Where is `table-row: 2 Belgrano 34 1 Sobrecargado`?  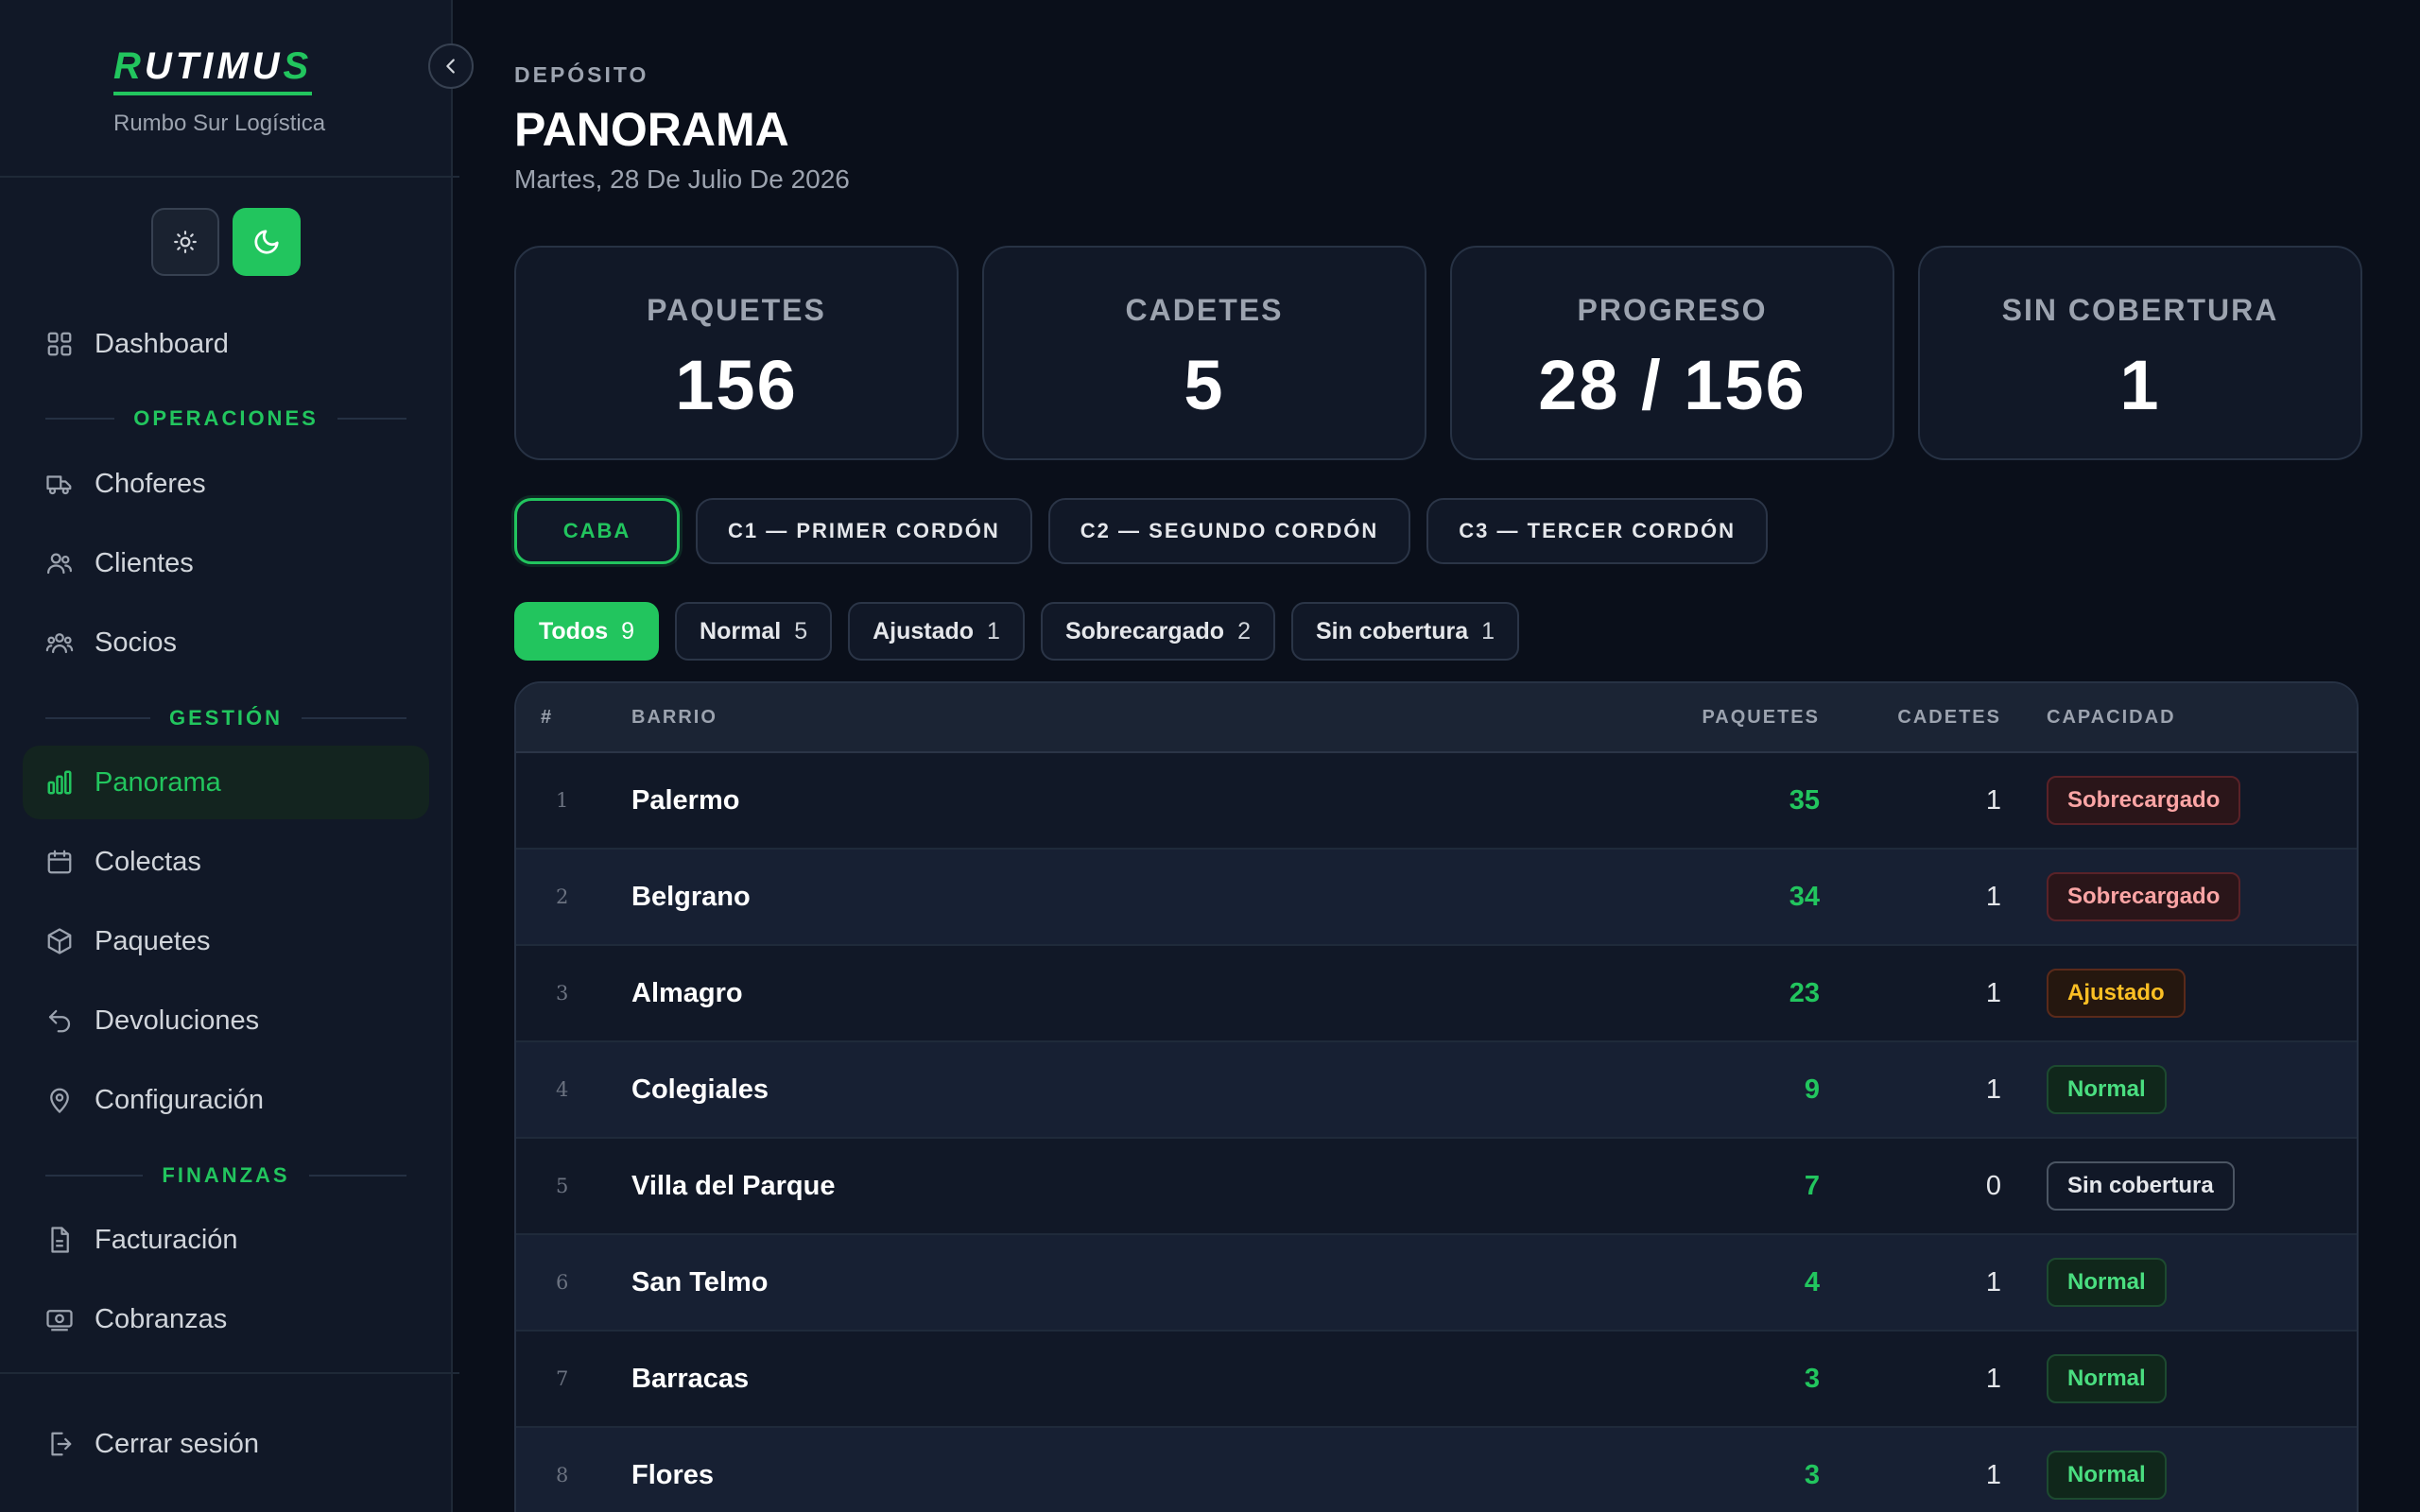
table-row: 2 Belgrano 34 1 Sobrecargado is located at coordinates (1437, 898).